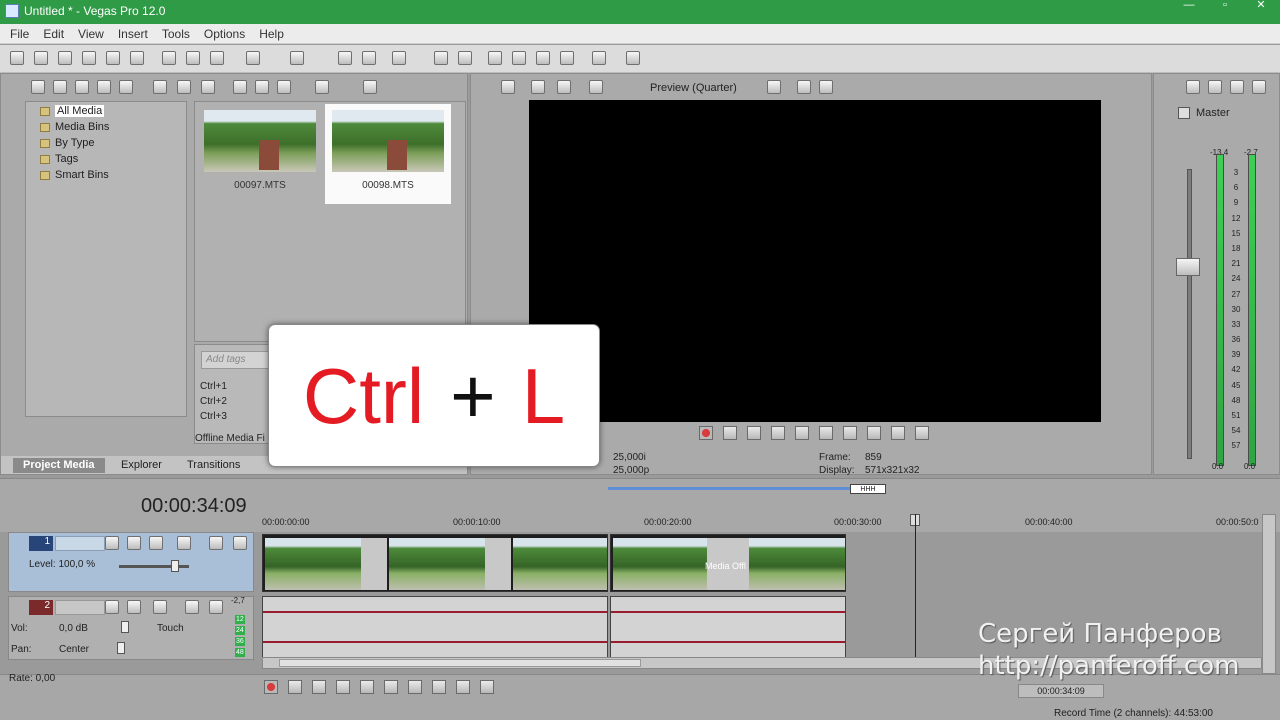  What do you see at coordinates (160, 87) in the screenshot?
I see `remove-icon` at bounding box center [160, 87].